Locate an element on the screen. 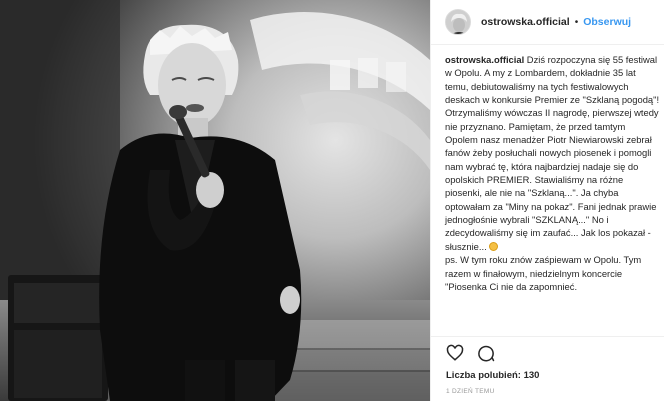 This screenshot has height=401, width=664. post-author-username: ostrowska.official is located at coordinates (525, 22).